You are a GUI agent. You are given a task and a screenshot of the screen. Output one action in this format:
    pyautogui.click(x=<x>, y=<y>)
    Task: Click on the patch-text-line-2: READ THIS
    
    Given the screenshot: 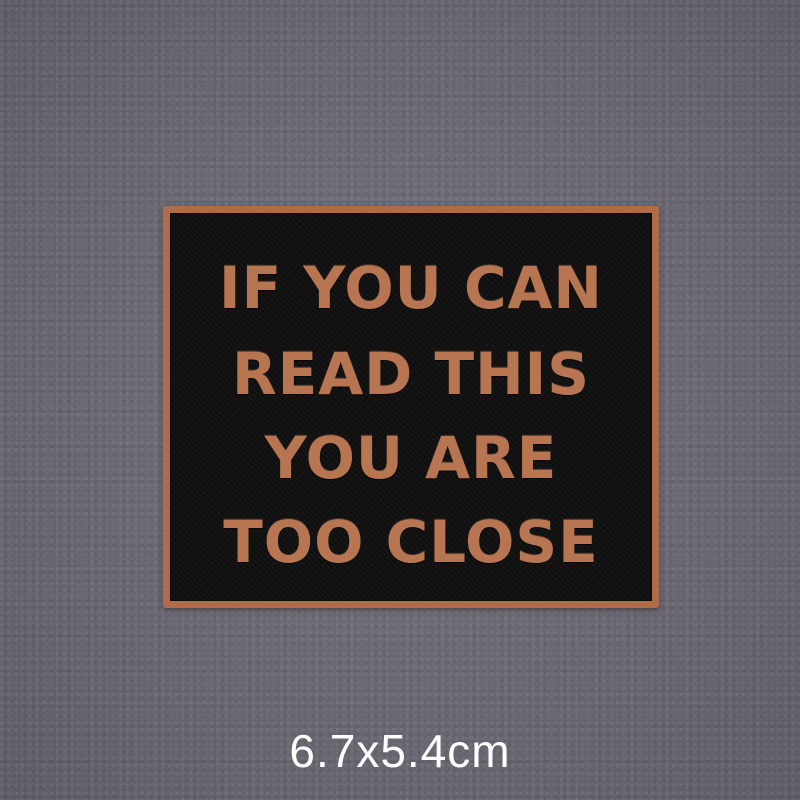 What is the action you would take?
    pyautogui.click(x=411, y=374)
    